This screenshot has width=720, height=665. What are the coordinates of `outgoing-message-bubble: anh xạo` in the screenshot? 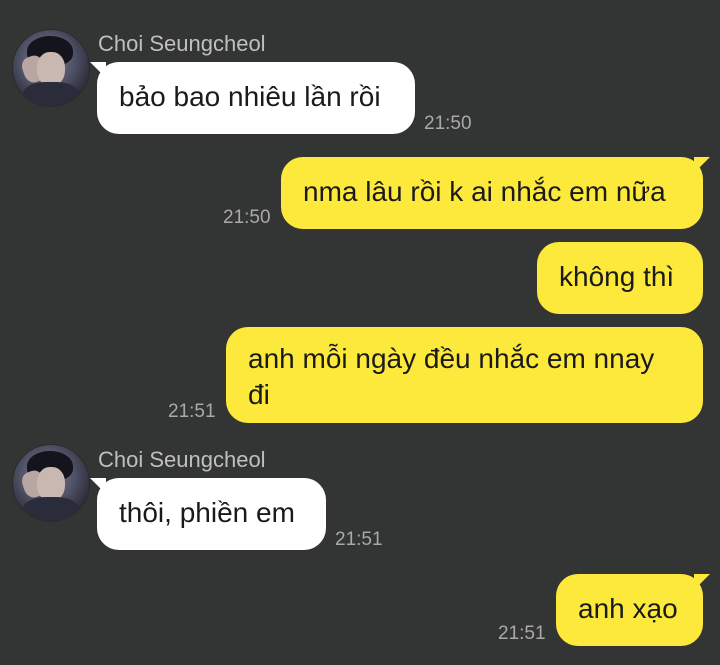 It's located at (633, 610).